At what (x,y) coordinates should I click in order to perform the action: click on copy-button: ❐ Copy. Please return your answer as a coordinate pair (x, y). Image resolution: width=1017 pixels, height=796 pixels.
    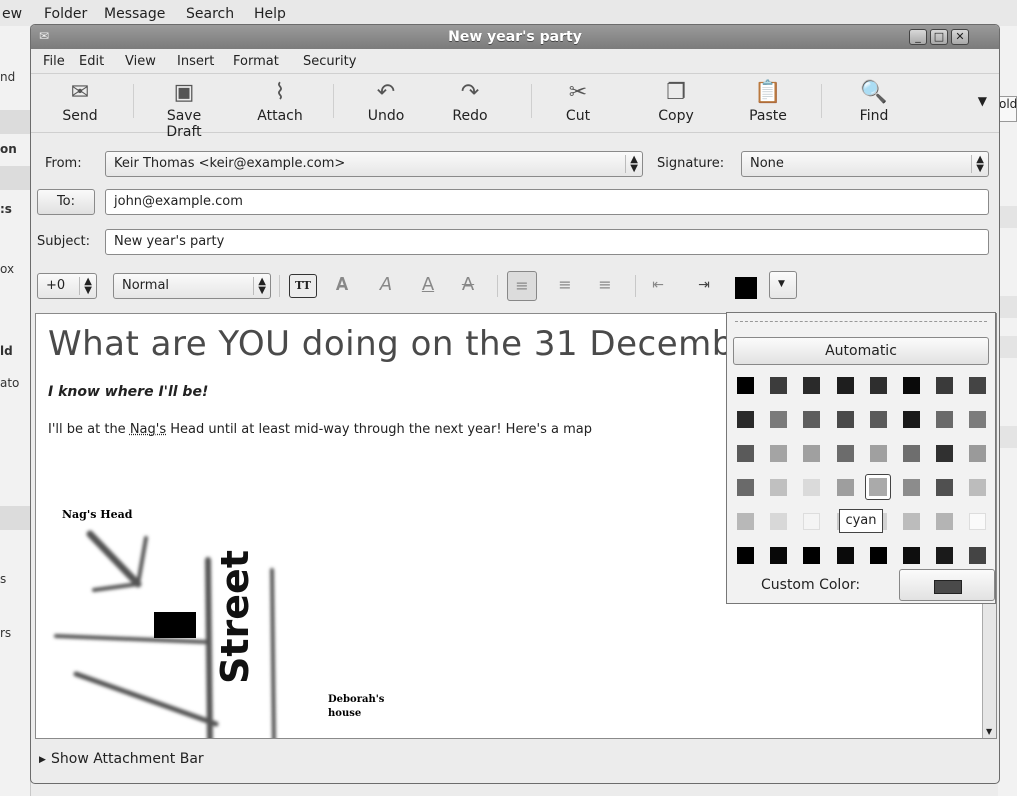
    Looking at the image, I should click on (676, 102).